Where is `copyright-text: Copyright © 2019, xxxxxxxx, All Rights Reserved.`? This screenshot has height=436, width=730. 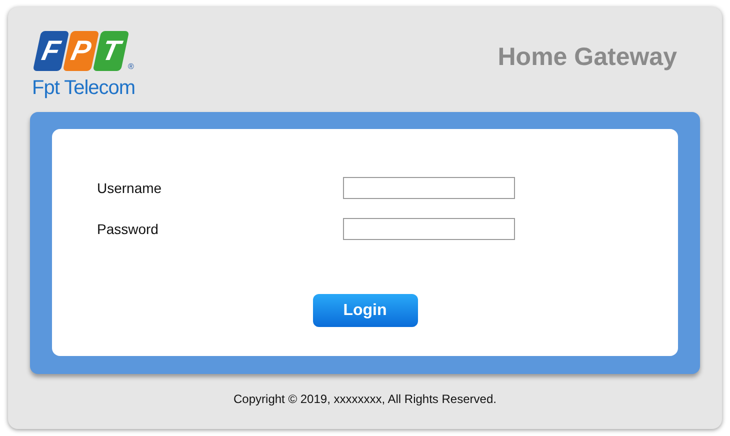 copyright-text: Copyright © 2019, xxxxxxxx, All Rights Reserved. is located at coordinates (365, 399).